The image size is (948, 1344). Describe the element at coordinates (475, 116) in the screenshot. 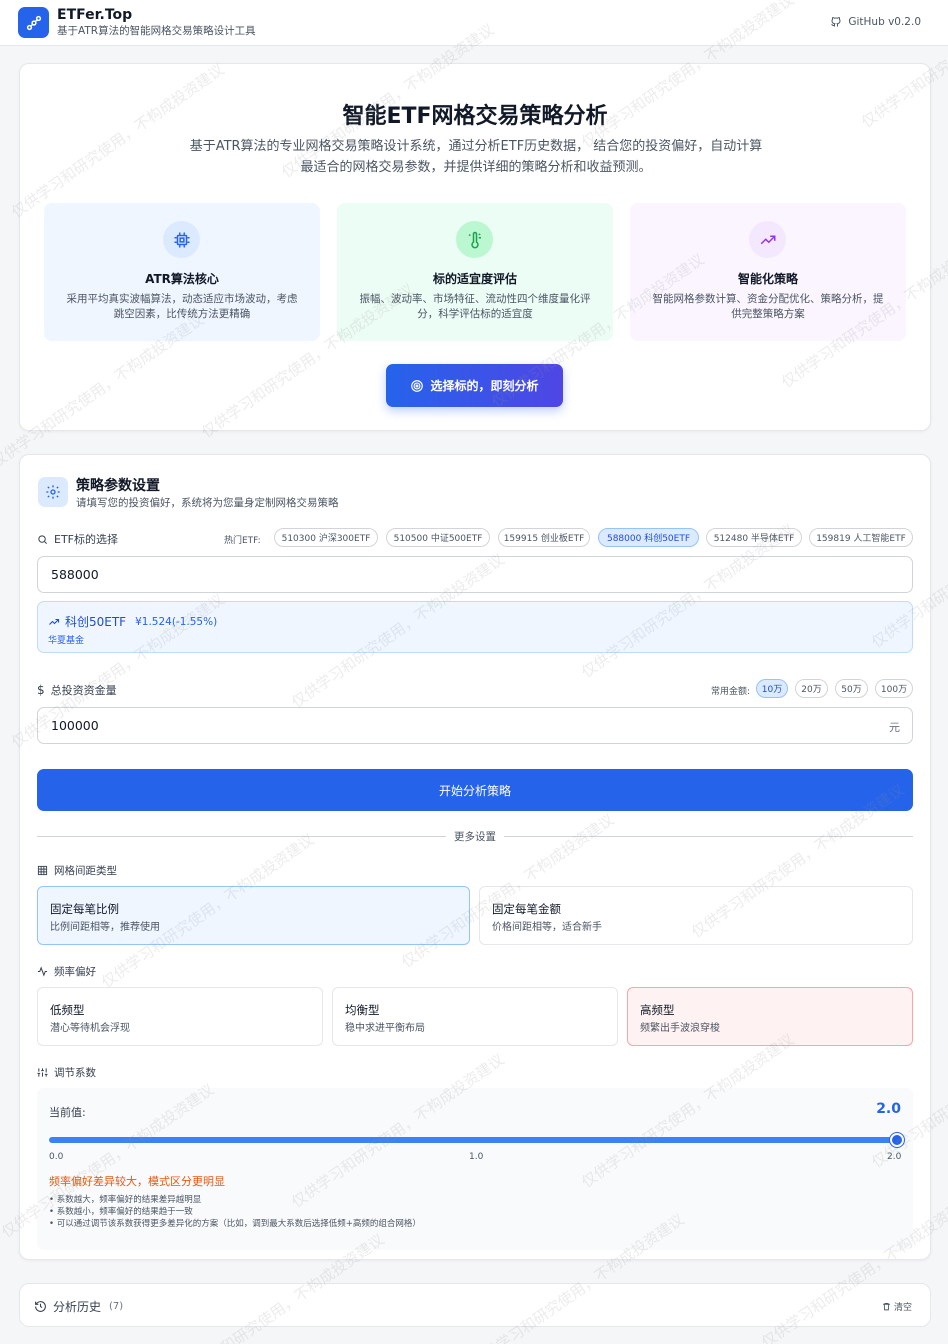

I see `hero-title: 智能ETF网格交易策略分析` at that location.